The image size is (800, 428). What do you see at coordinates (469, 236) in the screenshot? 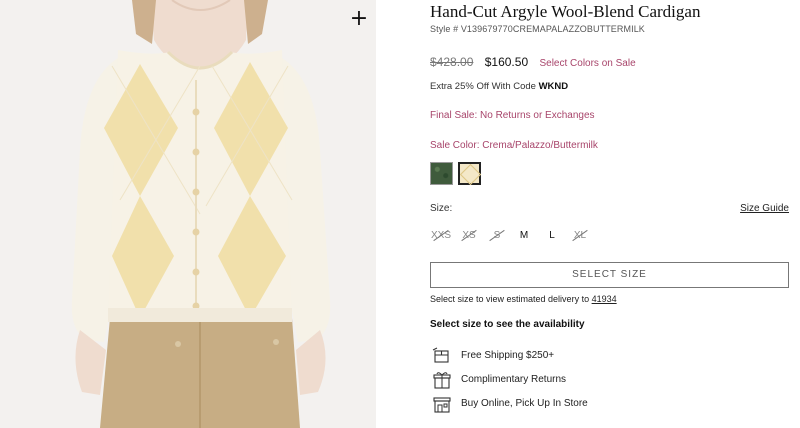
I see `size-option-xs: XS` at bounding box center [469, 236].